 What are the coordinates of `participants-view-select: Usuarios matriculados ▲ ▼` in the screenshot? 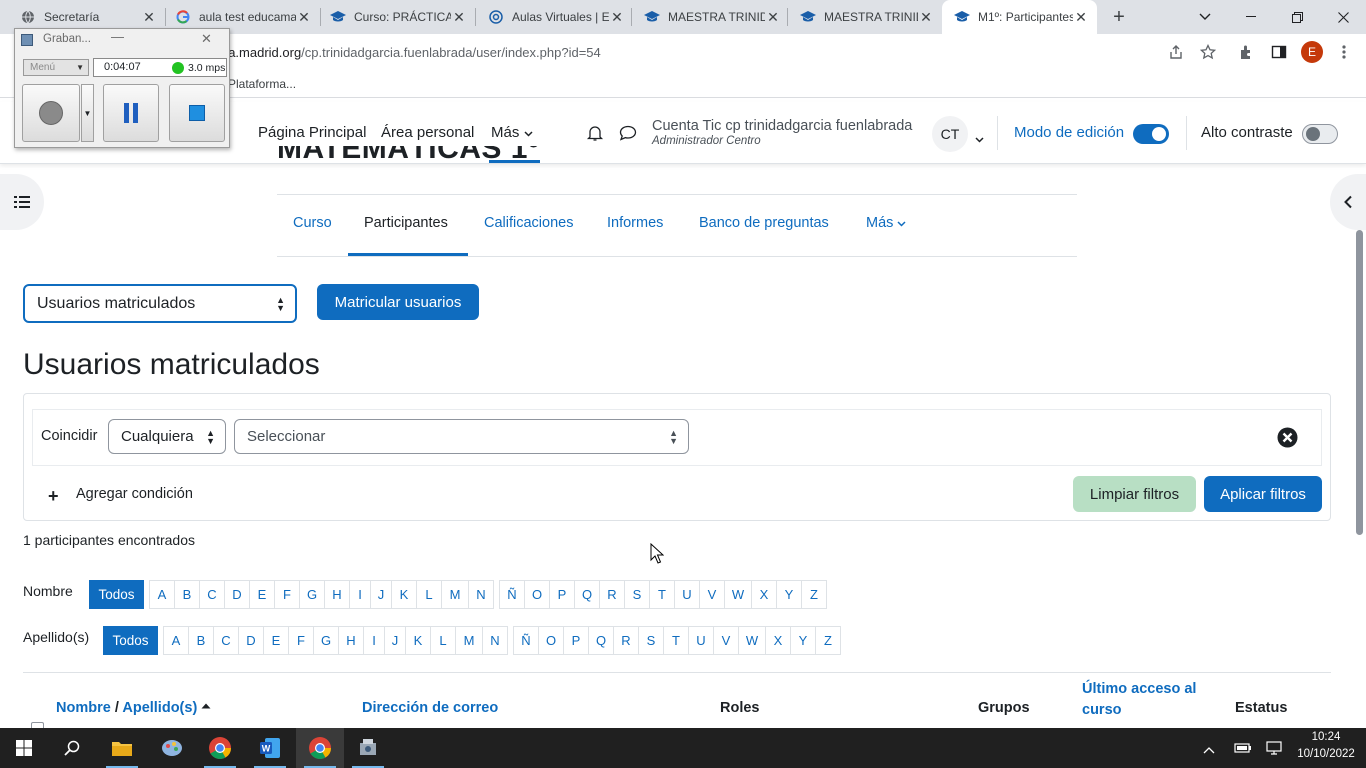 It's located at (160, 303).